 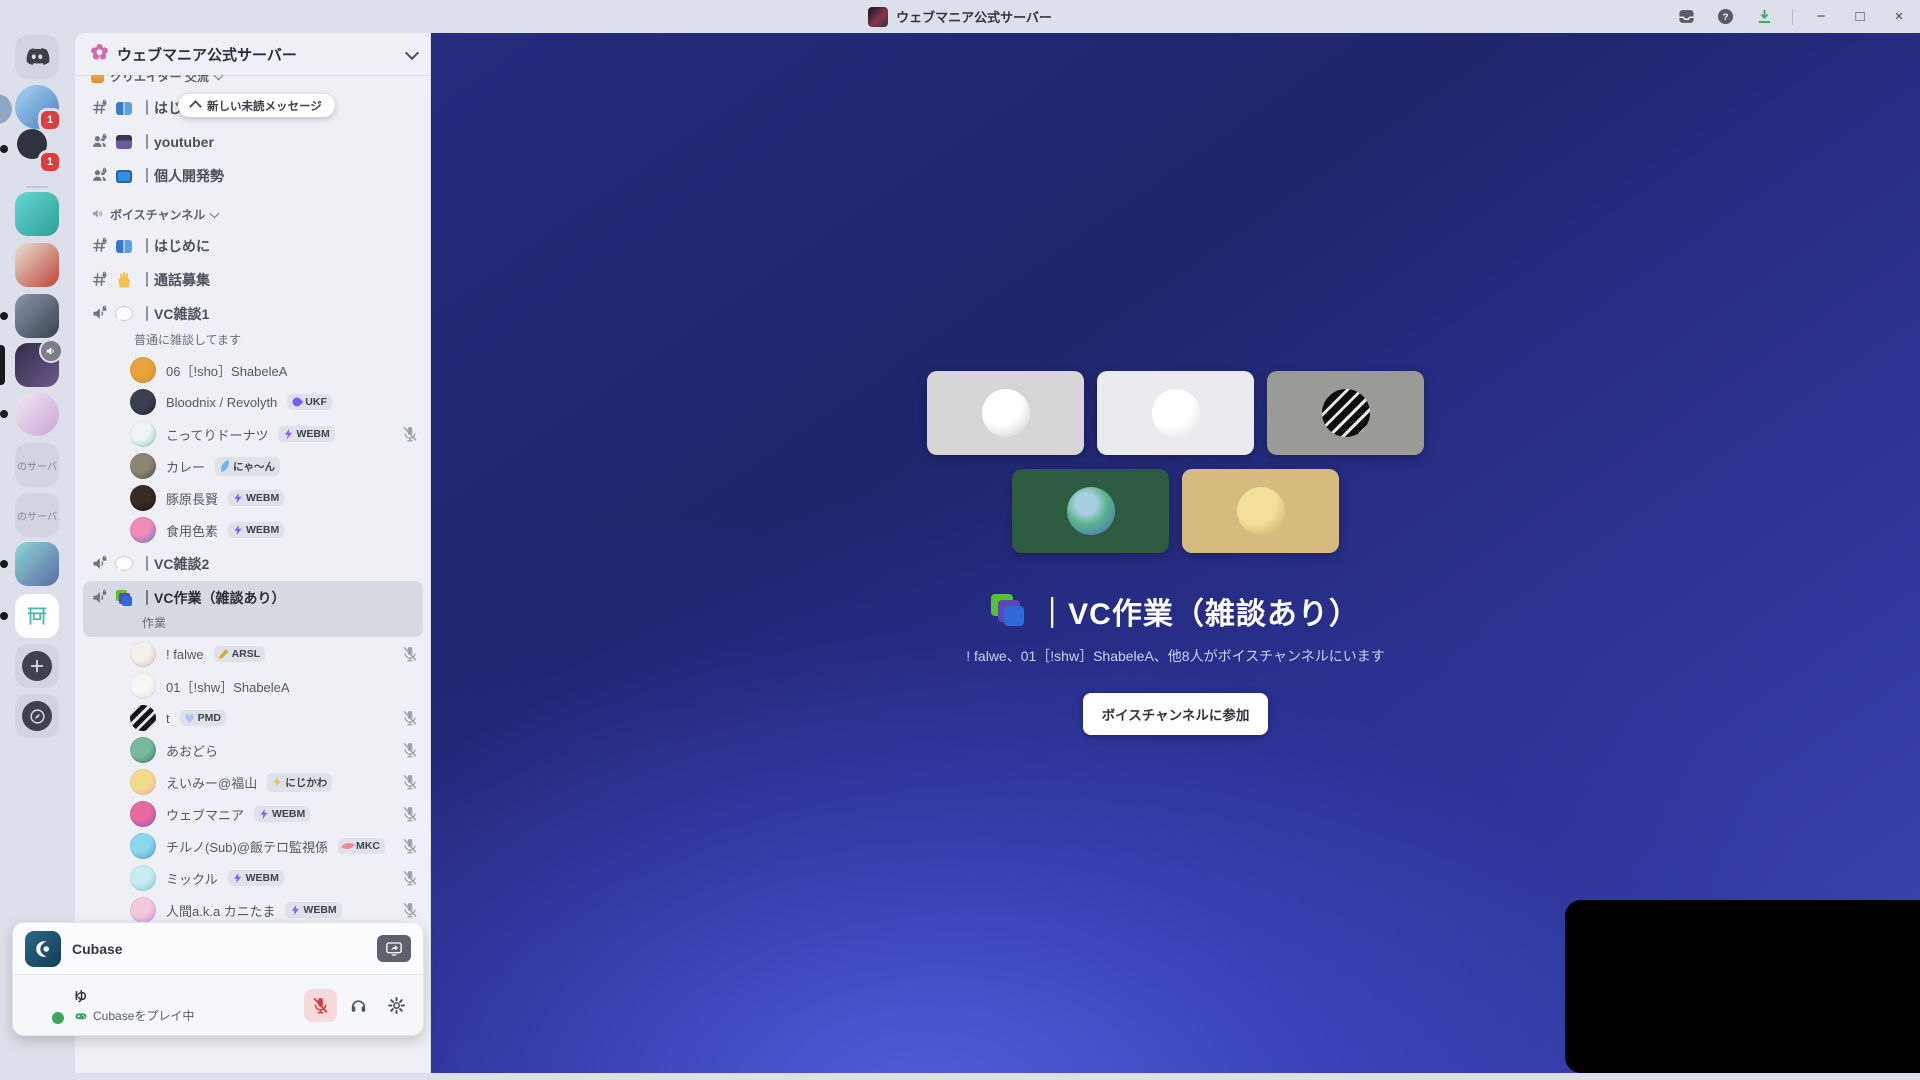 I want to click on add-server-button, so click(x=37, y=666).